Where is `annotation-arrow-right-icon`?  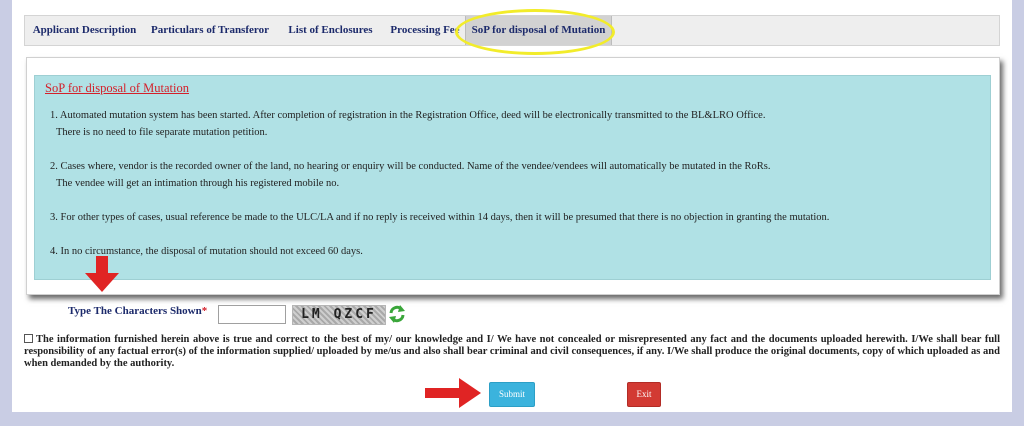
annotation-arrow-right-icon is located at coordinates (453, 393).